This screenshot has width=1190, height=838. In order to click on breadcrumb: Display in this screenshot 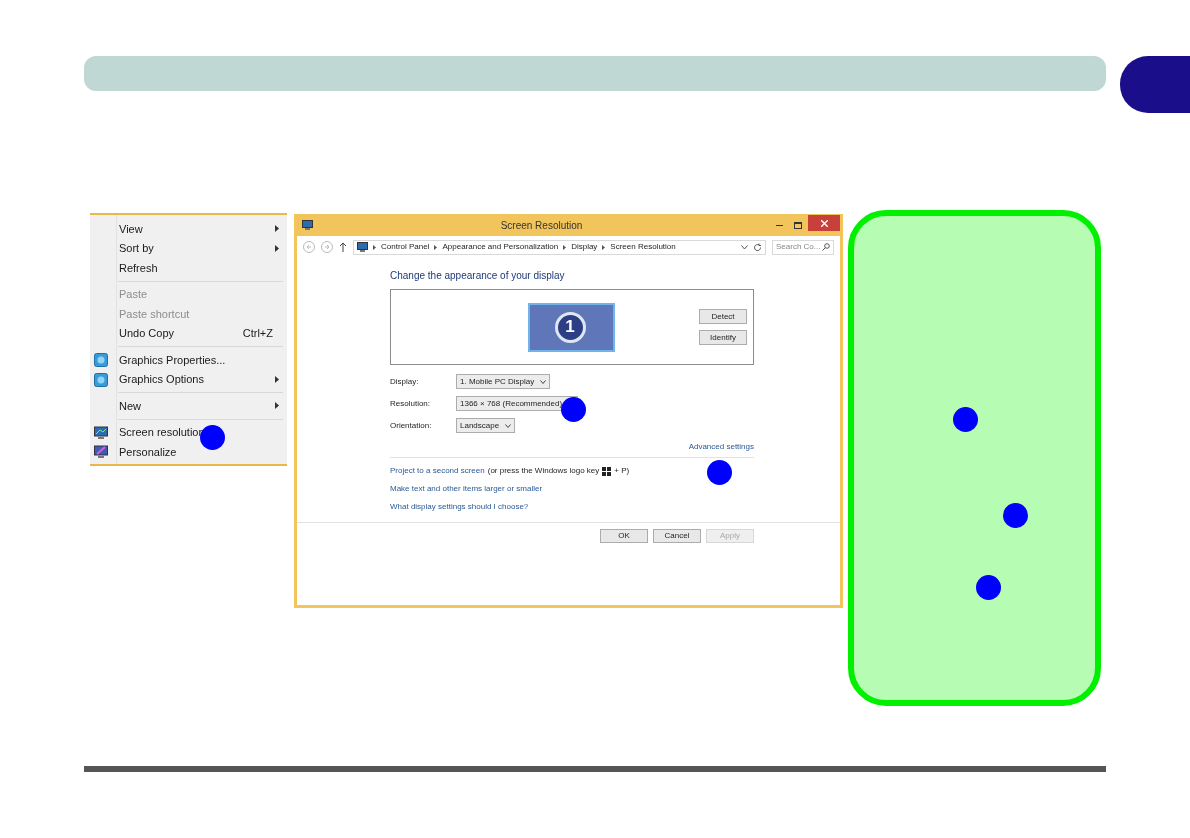, I will do `click(584, 247)`.